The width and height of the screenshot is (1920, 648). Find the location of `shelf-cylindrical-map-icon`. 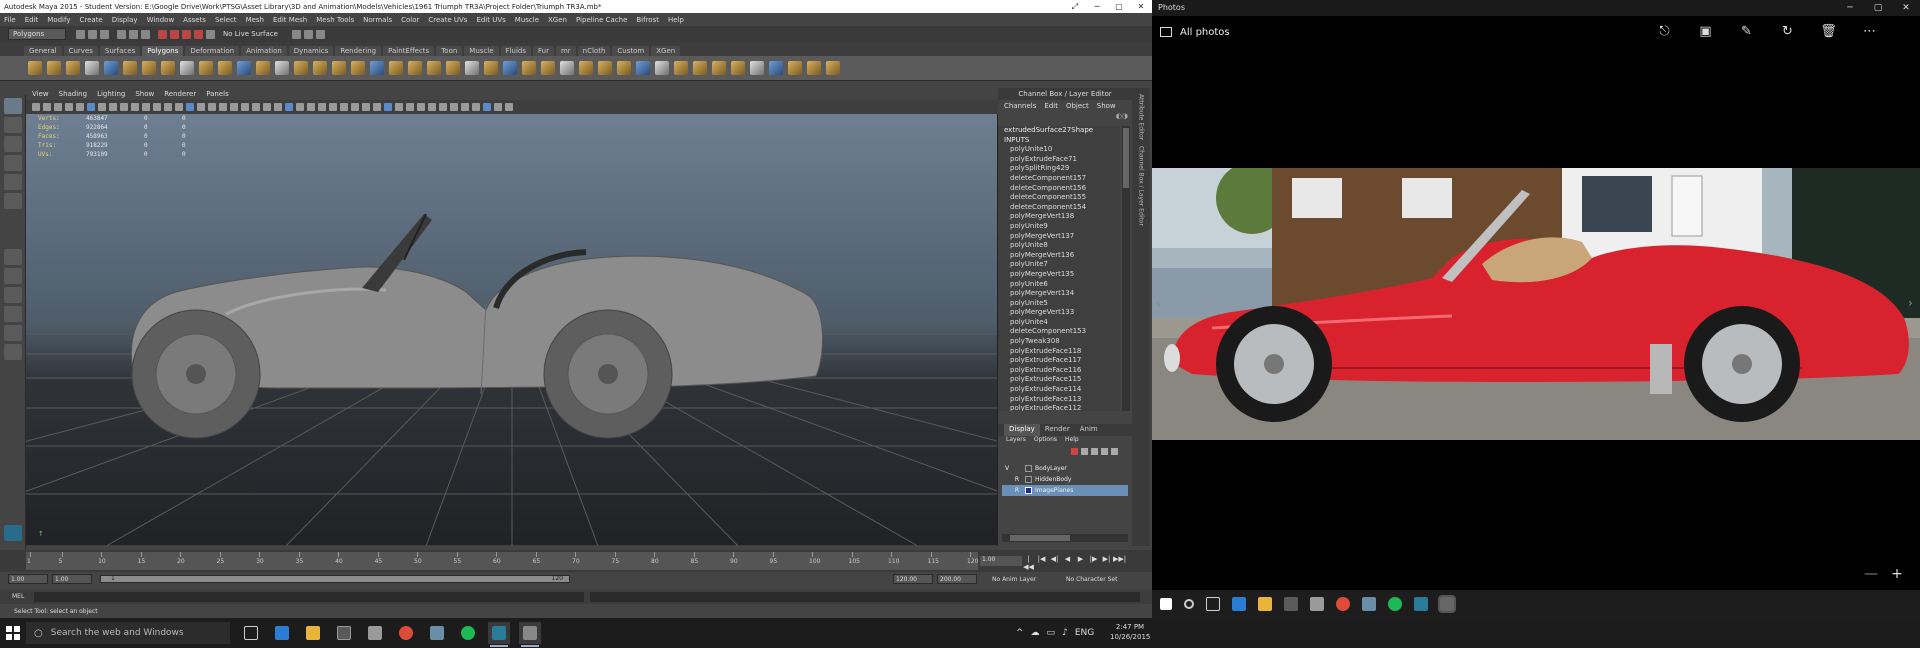

shelf-cylindrical-map-icon is located at coordinates (719, 68).